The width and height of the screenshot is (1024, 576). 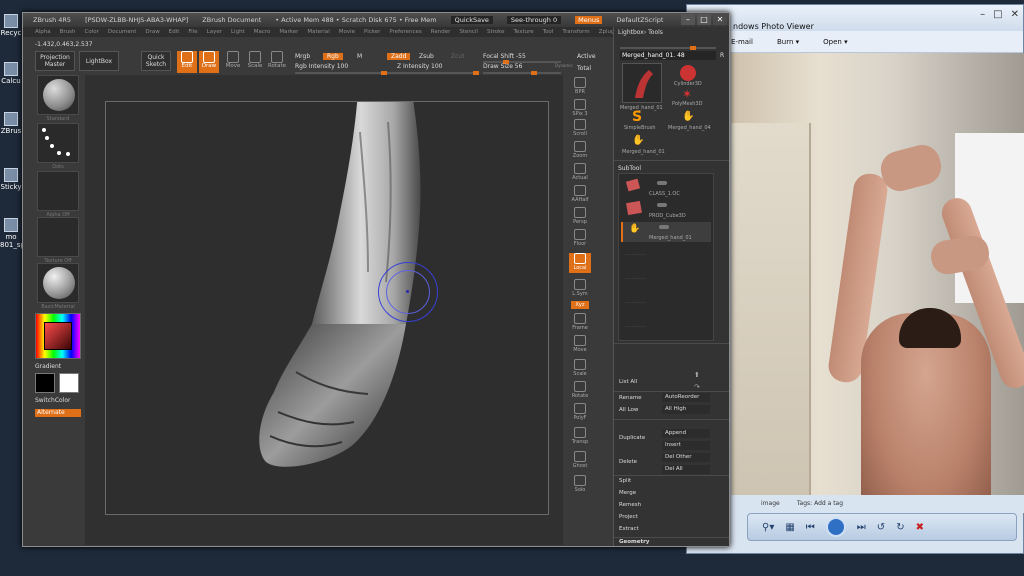 I want to click on geometry-header: Geometry, so click(x=634, y=542).